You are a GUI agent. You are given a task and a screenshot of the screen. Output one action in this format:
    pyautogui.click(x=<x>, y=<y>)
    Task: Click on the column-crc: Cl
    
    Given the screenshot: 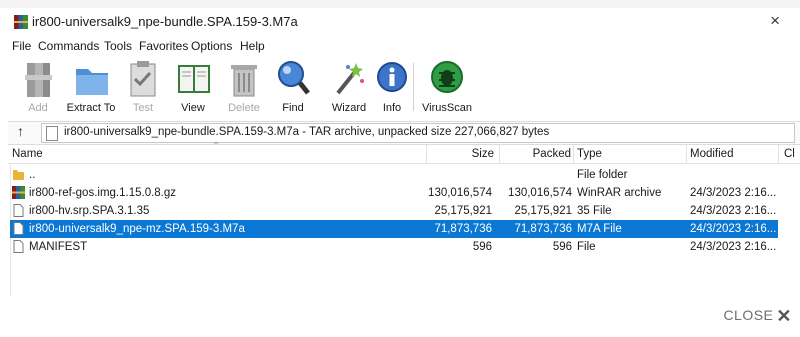 What is the action you would take?
    pyautogui.click(x=789, y=154)
    